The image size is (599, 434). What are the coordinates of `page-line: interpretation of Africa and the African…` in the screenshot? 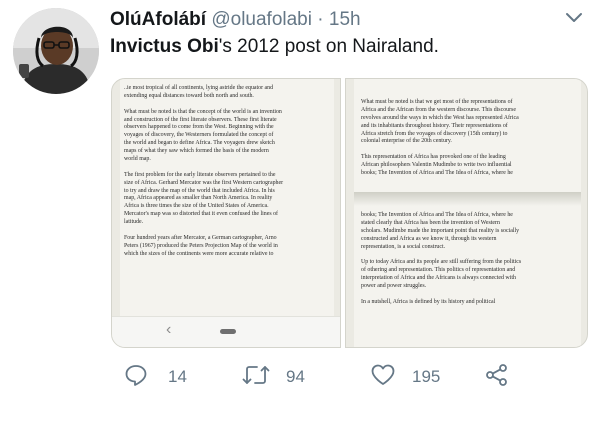 It's located at (438, 278).